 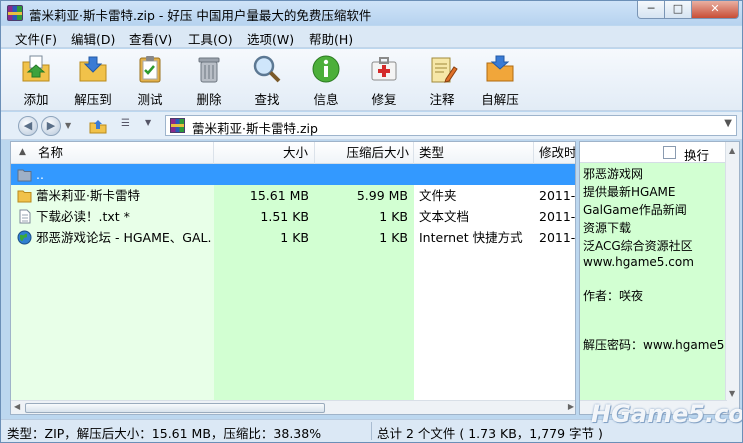 What do you see at coordinates (93, 99) in the screenshot?
I see `extract-to-label: 解压到` at bounding box center [93, 99].